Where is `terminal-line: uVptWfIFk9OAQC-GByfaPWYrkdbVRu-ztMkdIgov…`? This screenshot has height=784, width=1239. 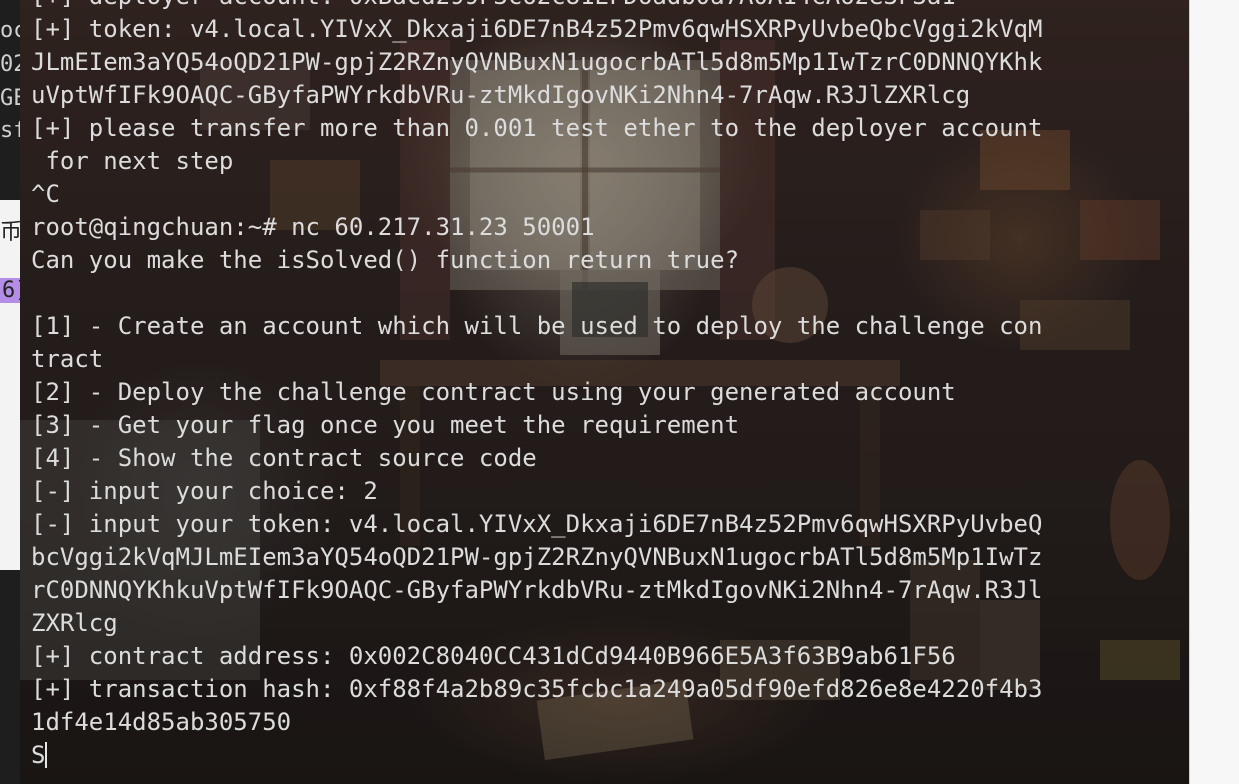 terminal-line: uVptWfIFk9OAQC-GByfaPWYrkdbVRu-ztMkdIgov… is located at coordinates (501, 95).